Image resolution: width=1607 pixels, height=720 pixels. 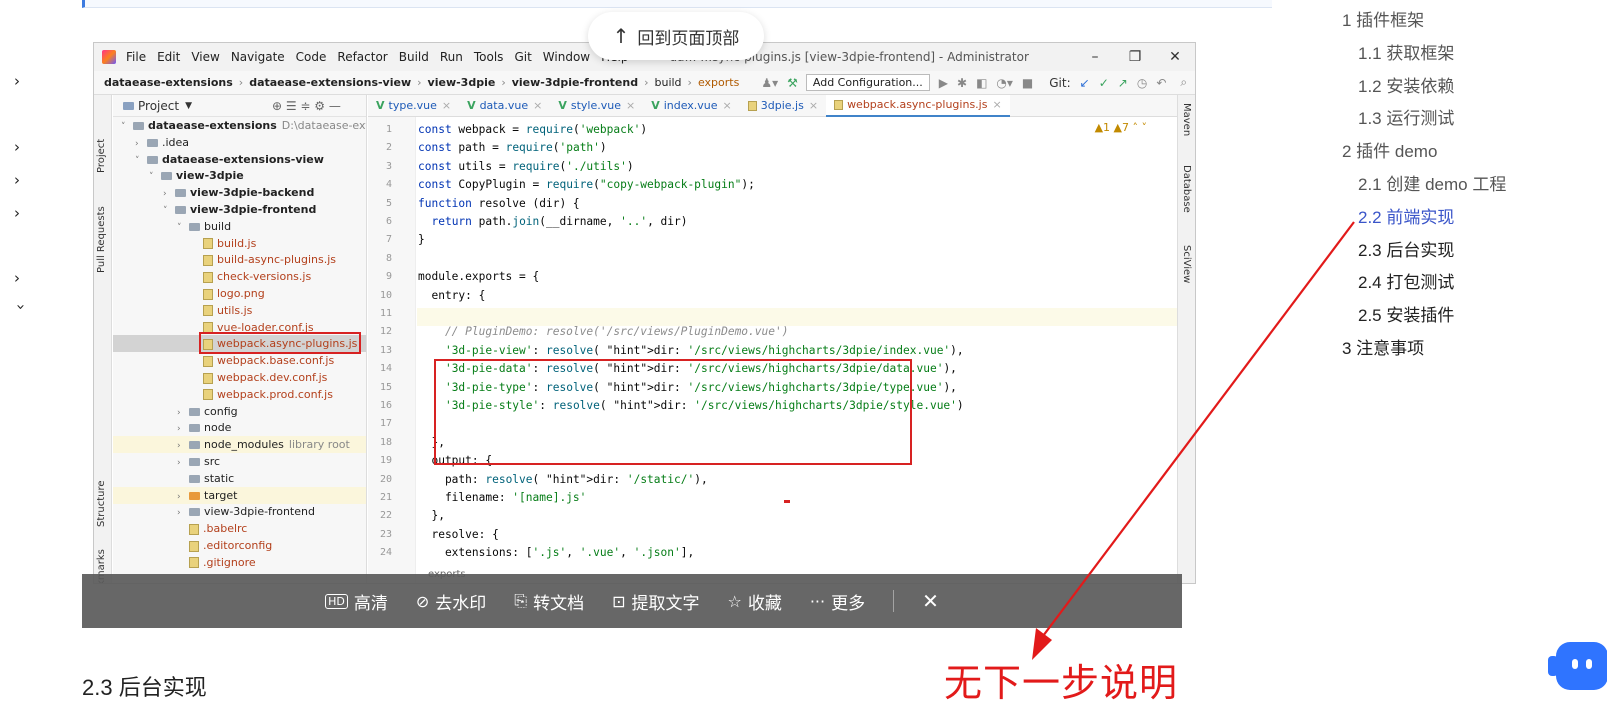 What do you see at coordinates (770, 82) in the screenshot?
I see `user-icon: ♟▾` at bounding box center [770, 82].